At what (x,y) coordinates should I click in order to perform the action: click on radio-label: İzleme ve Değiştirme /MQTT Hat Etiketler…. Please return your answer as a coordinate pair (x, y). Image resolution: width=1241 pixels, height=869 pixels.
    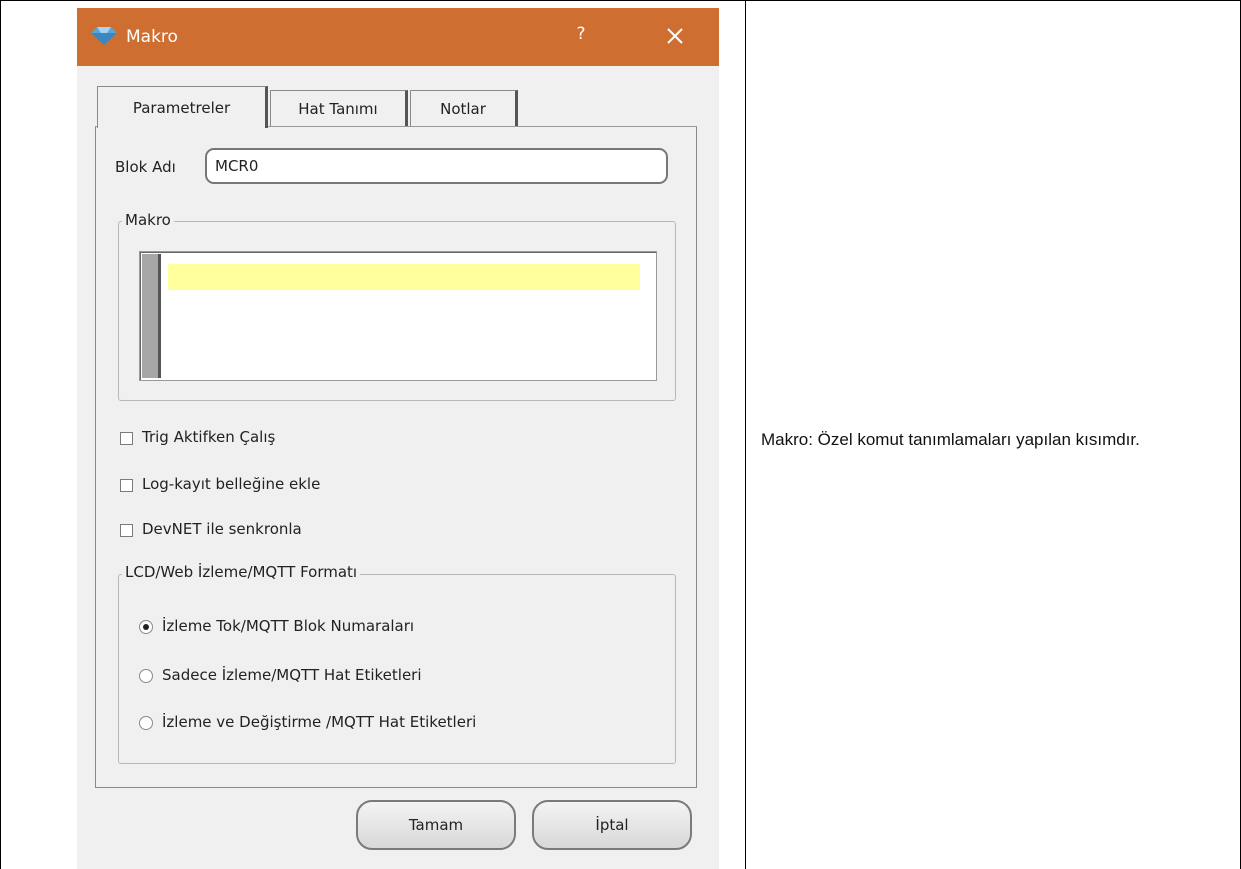
    Looking at the image, I should click on (319, 722).